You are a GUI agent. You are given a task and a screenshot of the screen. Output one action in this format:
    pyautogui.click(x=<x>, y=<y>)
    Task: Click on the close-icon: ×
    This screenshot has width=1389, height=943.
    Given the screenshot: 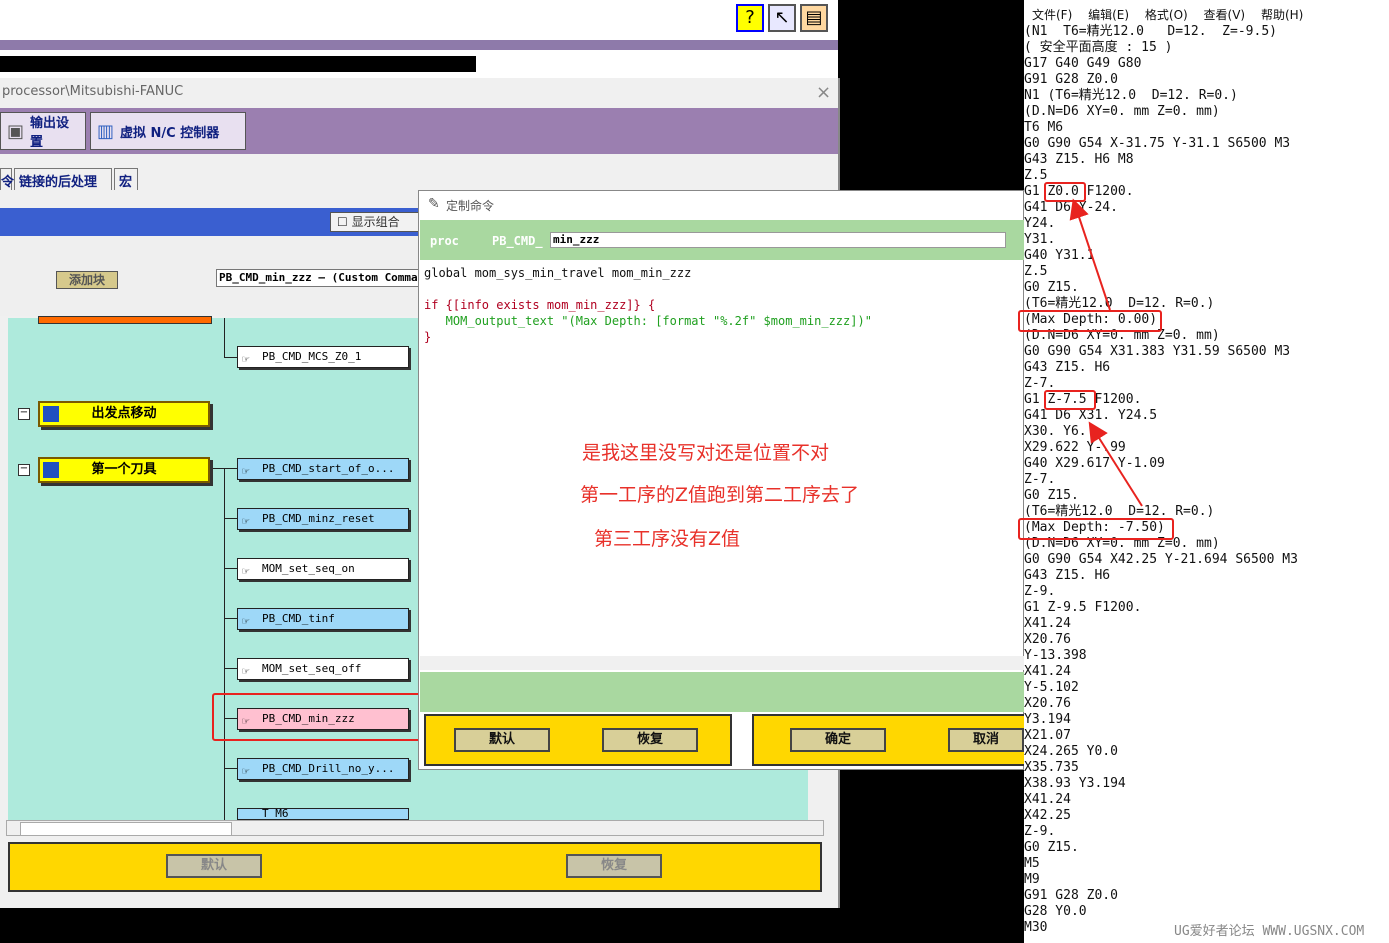 What is the action you would take?
    pyautogui.click(x=823, y=92)
    